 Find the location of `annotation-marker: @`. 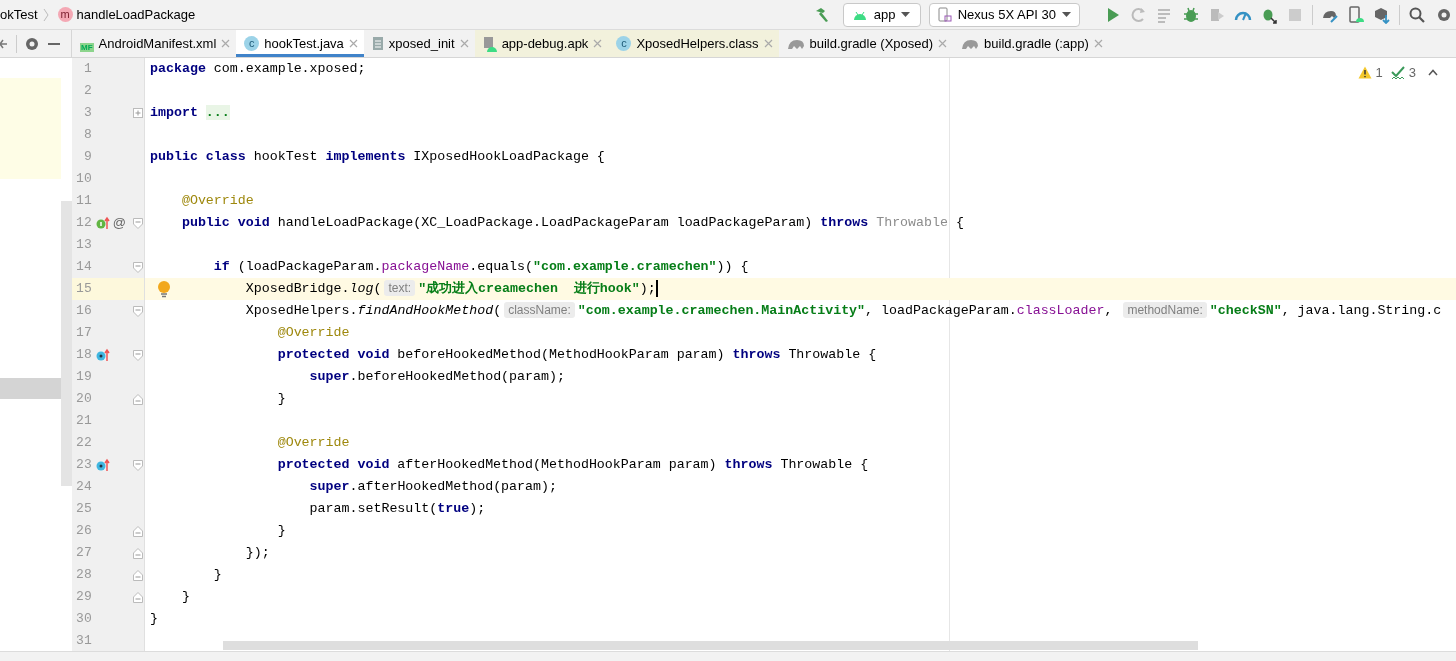

annotation-marker: @ is located at coordinates (119, 223).